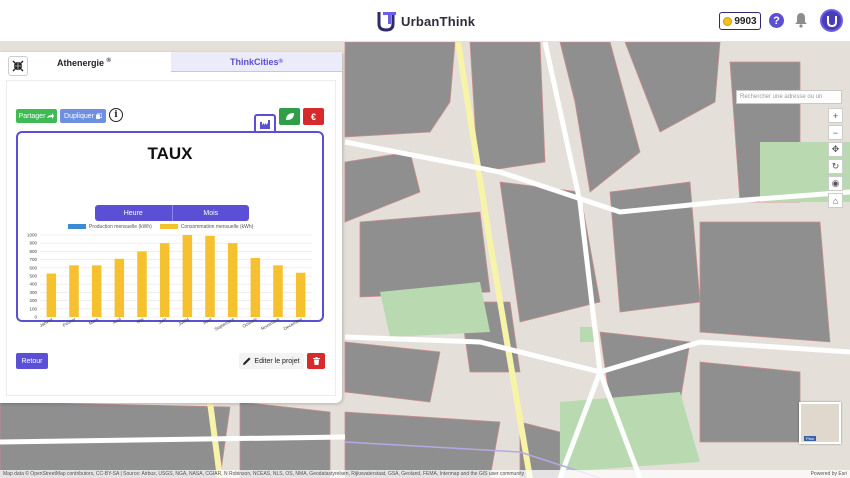  I want to click on y-tick-label: 100, so click(33, 308).